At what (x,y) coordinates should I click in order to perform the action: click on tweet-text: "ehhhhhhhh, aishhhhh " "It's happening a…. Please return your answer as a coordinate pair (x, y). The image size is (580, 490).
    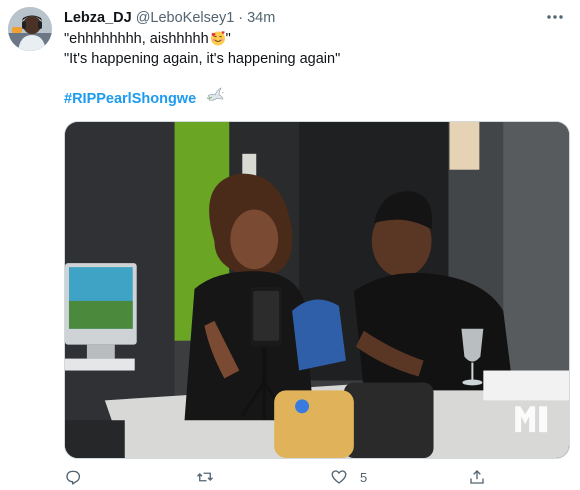
    Looking at the image, I should click on (314, 69).